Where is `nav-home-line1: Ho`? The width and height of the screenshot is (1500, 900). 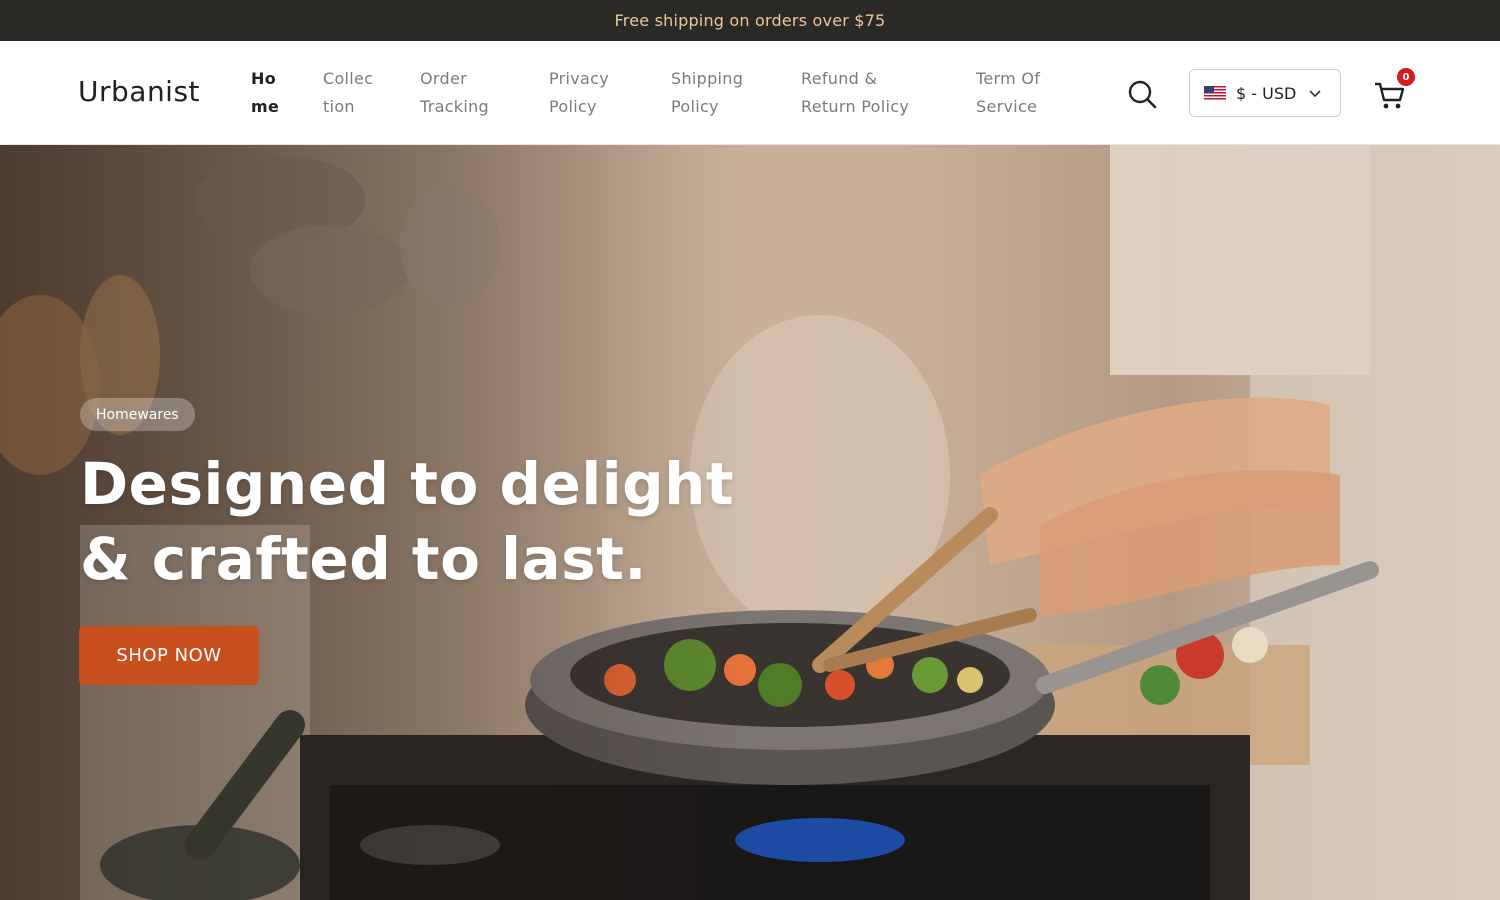 nav-home-line1: Ho is located at coordinates (263, 78).